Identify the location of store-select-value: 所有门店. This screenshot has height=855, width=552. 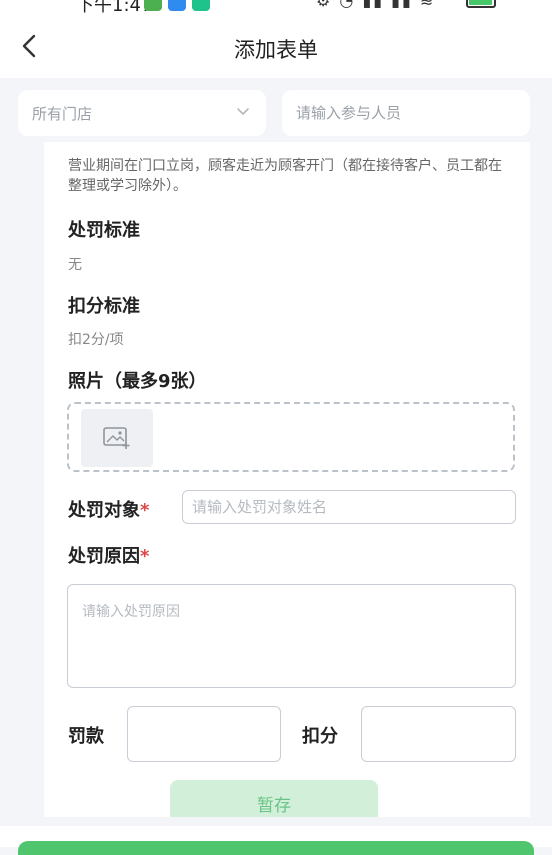
(62, 114).